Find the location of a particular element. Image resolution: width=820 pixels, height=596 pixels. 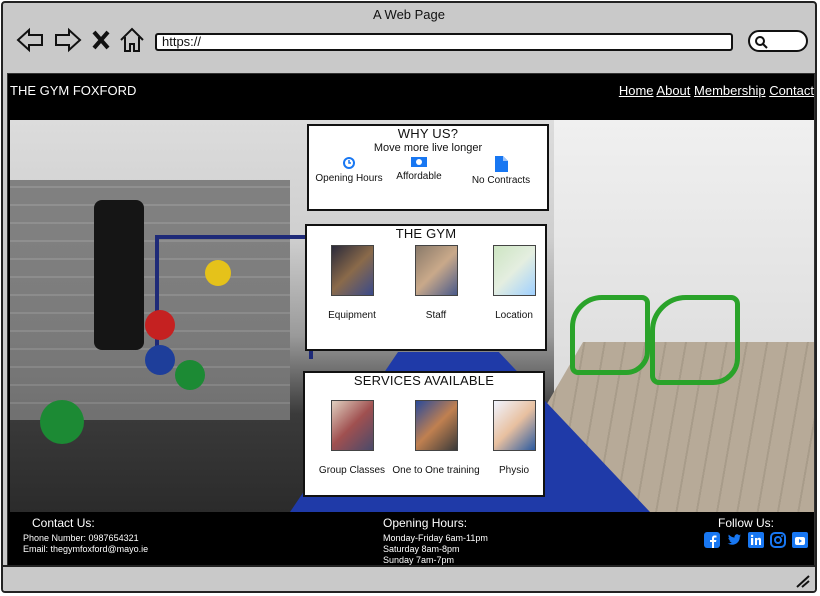

home-icon is located at coordinates (132, 40).